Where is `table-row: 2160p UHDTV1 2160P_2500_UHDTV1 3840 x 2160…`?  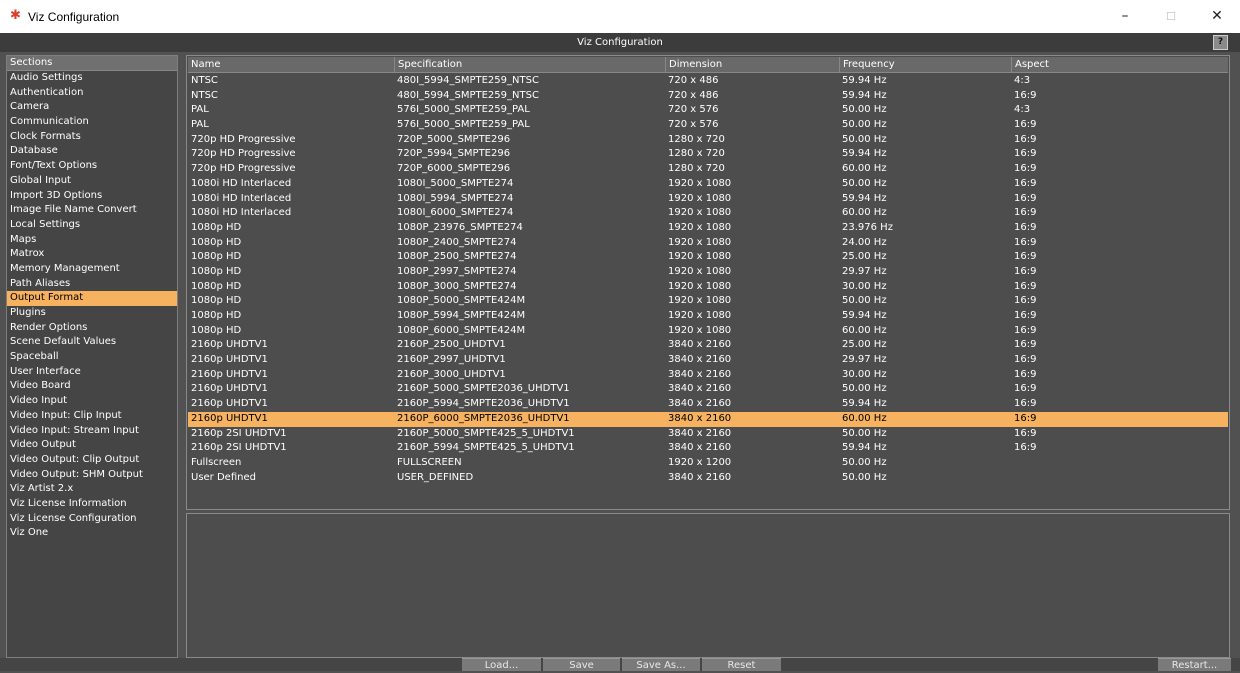
table-row: 2160p UHDTV1 2160P_2500_UHDTV1 3840 x 2160… is located at coordinates (708, 345).